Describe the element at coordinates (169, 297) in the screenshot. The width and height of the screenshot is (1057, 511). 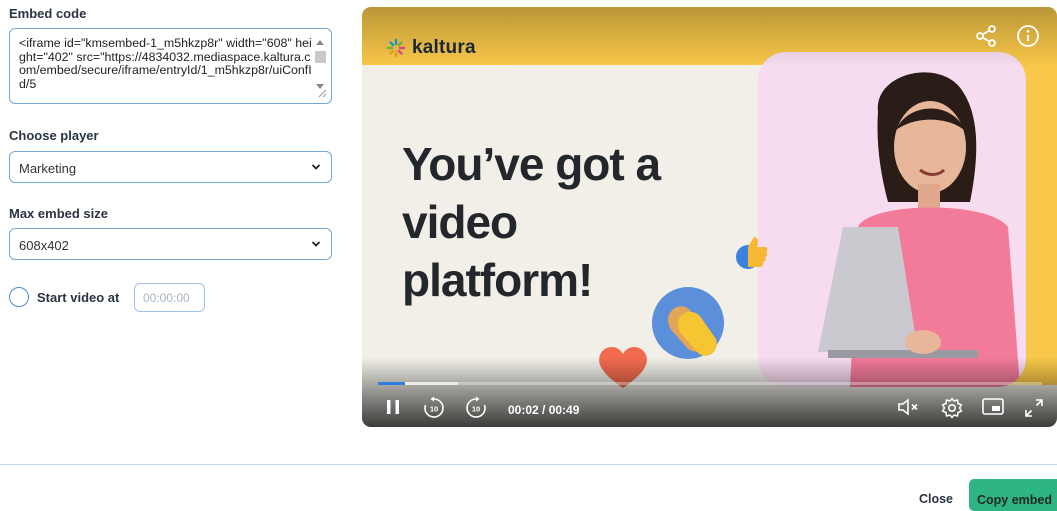
I see `start-time-input: 00:00:00` at that location.